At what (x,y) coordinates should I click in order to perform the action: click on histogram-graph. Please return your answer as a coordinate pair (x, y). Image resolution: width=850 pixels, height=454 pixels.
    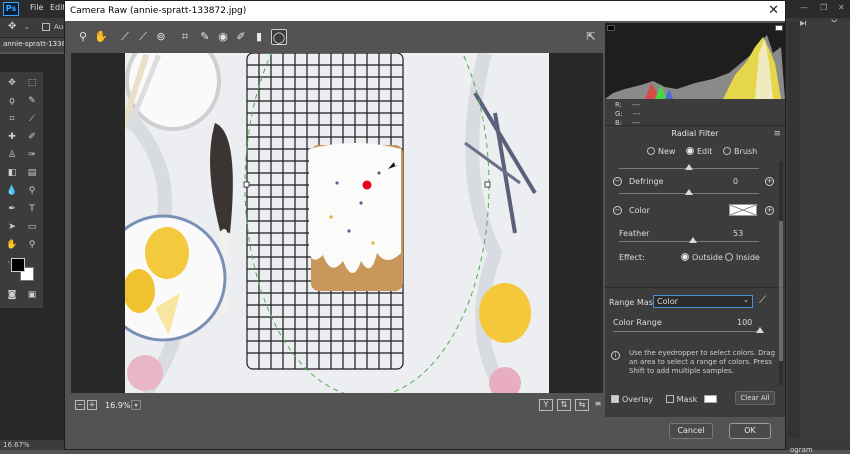
    Looking at the image, I should click on (695, 67).